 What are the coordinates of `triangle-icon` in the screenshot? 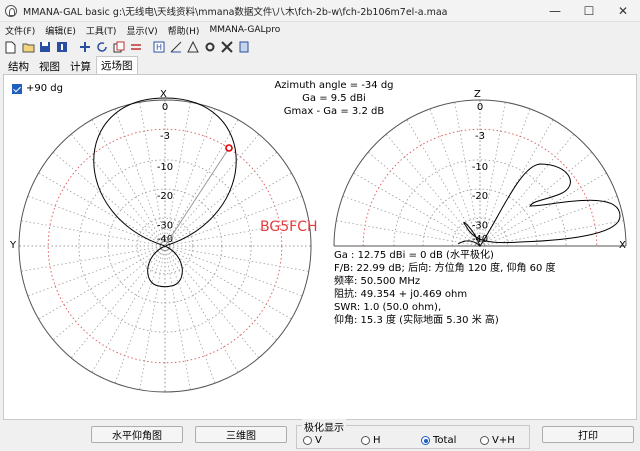 It's located at (193, 47).